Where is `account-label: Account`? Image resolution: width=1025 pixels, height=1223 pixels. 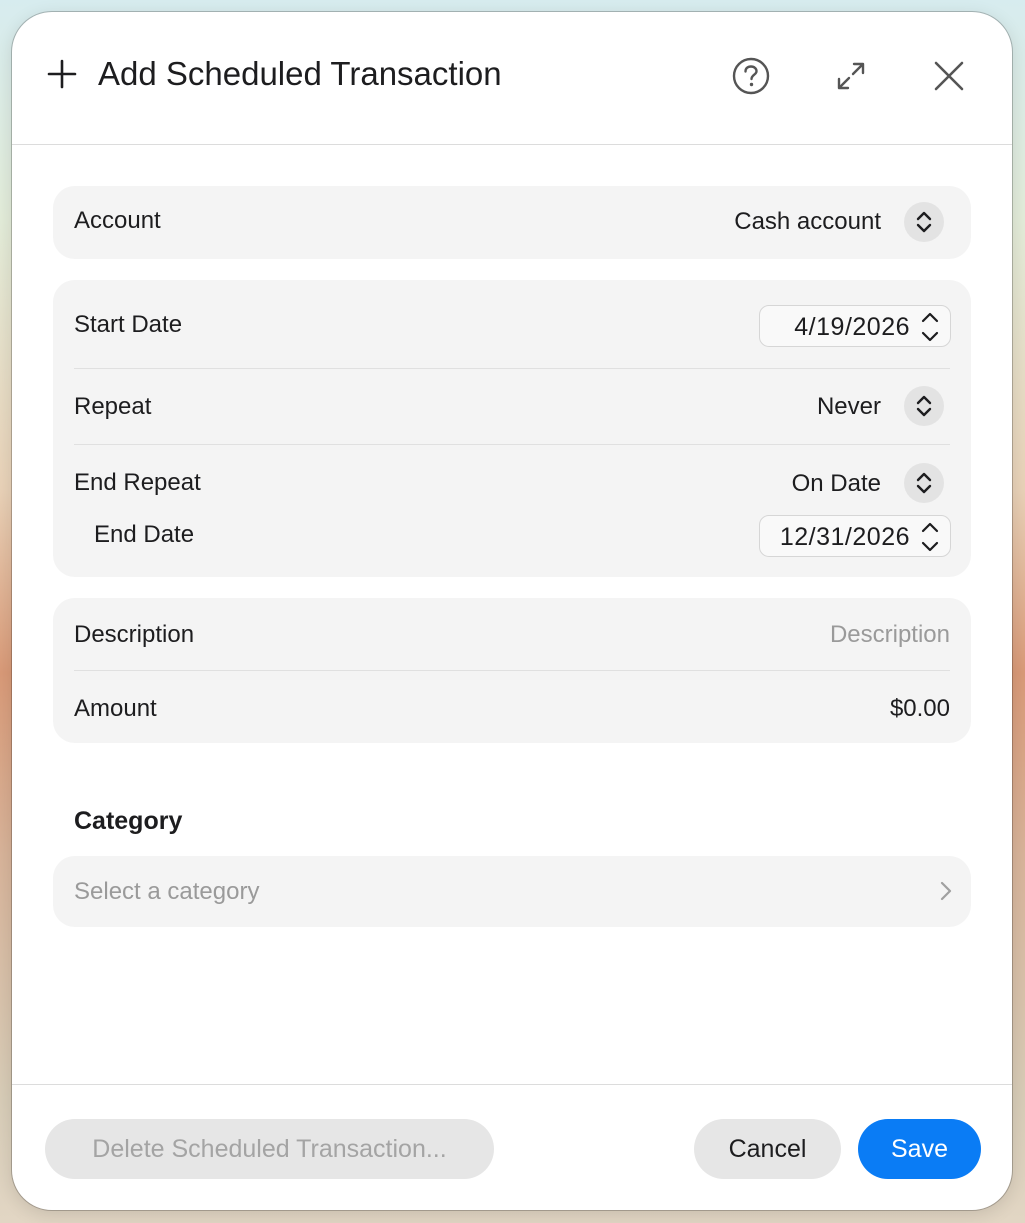 account-label: Account is located at coordinates (117, 220).